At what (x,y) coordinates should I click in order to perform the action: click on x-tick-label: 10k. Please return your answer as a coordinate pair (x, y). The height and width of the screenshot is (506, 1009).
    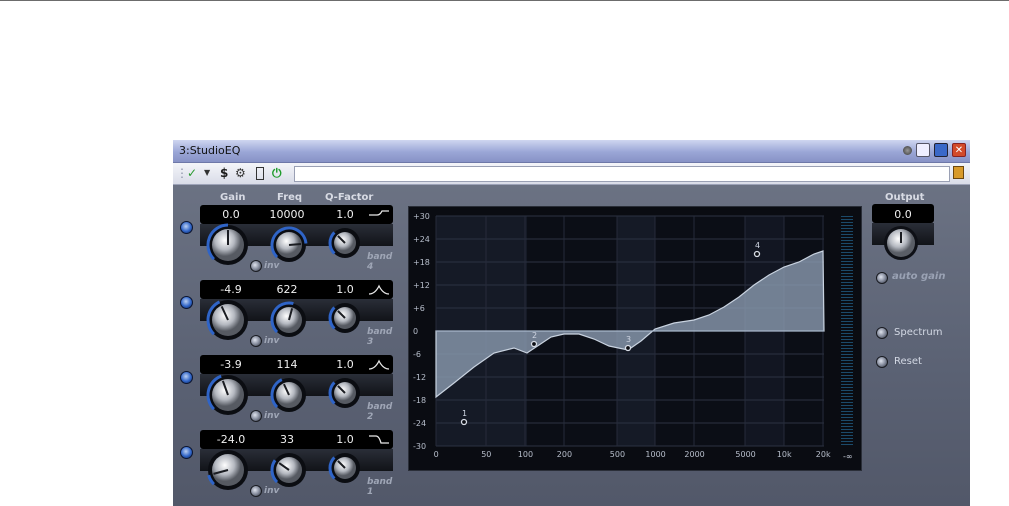
    Looking at the image, I should click on (784, 454).